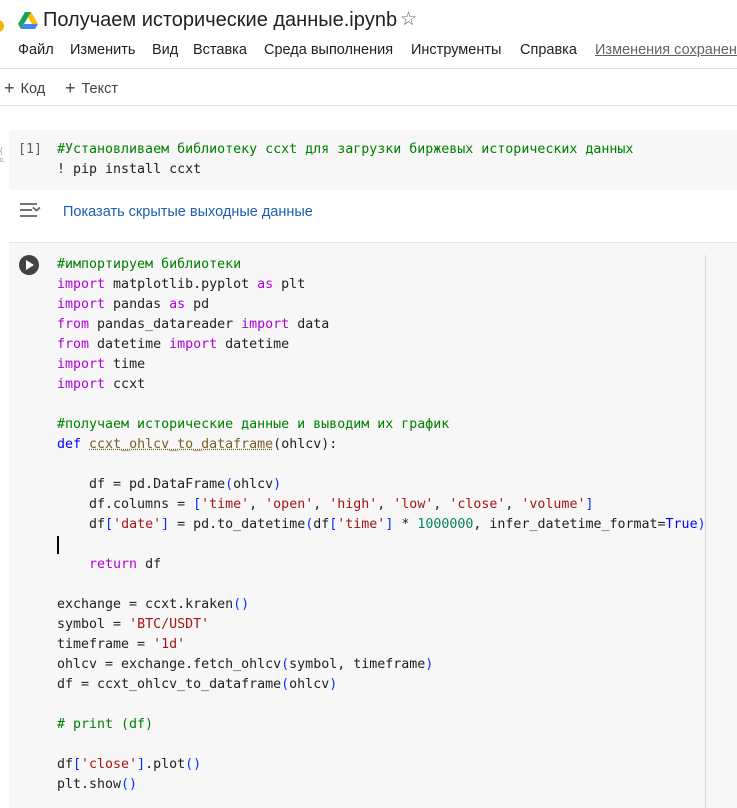 Image resolution: width=737 pixels, height=808 pixels. I want to click on keyword: True, so click(682, 524).